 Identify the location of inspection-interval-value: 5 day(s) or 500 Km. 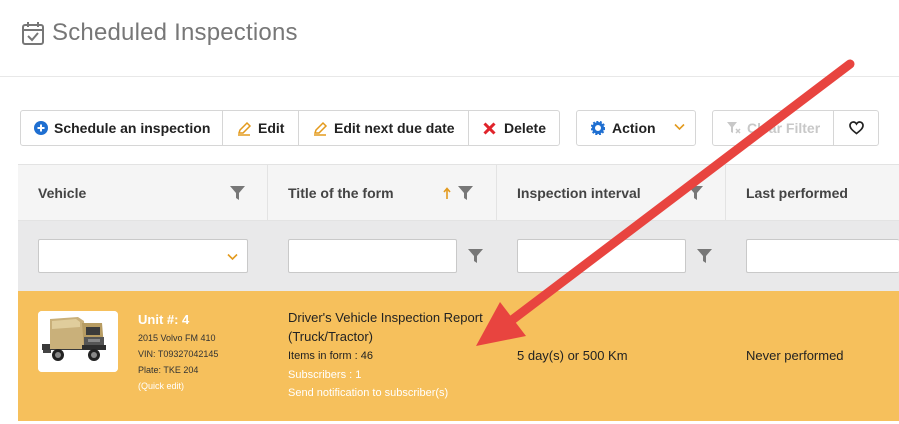
(572, 355).